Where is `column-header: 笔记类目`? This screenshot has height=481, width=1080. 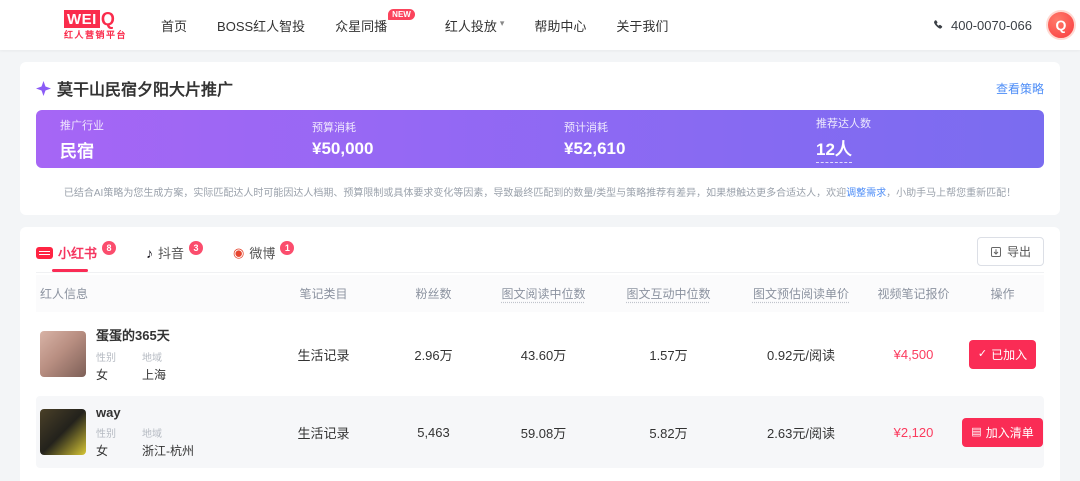 column-header: 笔记类目 is located at coordinates (323, 294).